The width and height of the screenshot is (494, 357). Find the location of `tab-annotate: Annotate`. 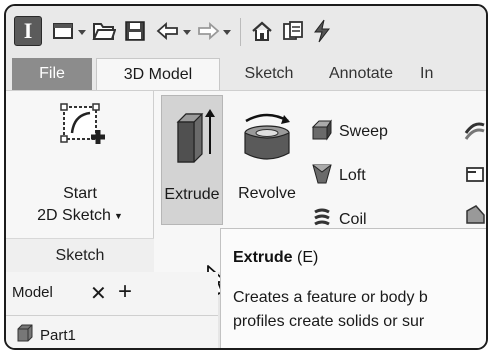

tab-annotate: Annotate is located at coordinates (361, 74).